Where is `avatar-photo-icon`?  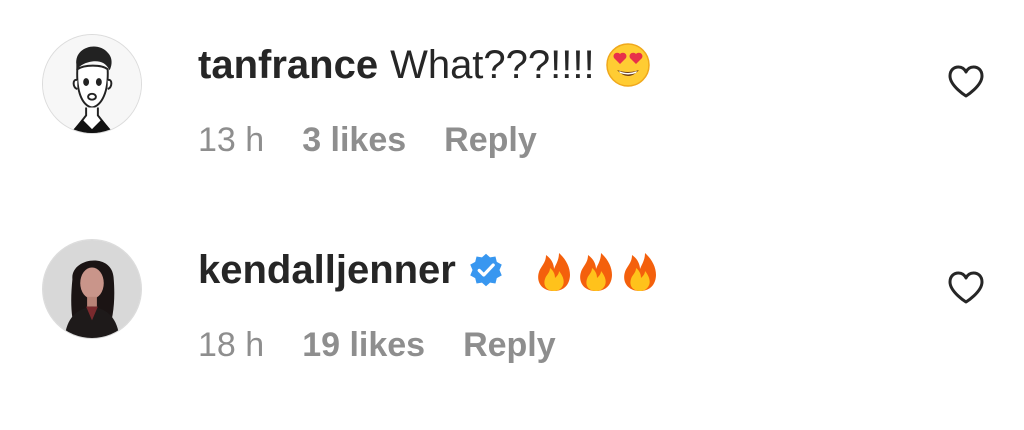 avatar-photo-icon is located at coordinates (92, 289).